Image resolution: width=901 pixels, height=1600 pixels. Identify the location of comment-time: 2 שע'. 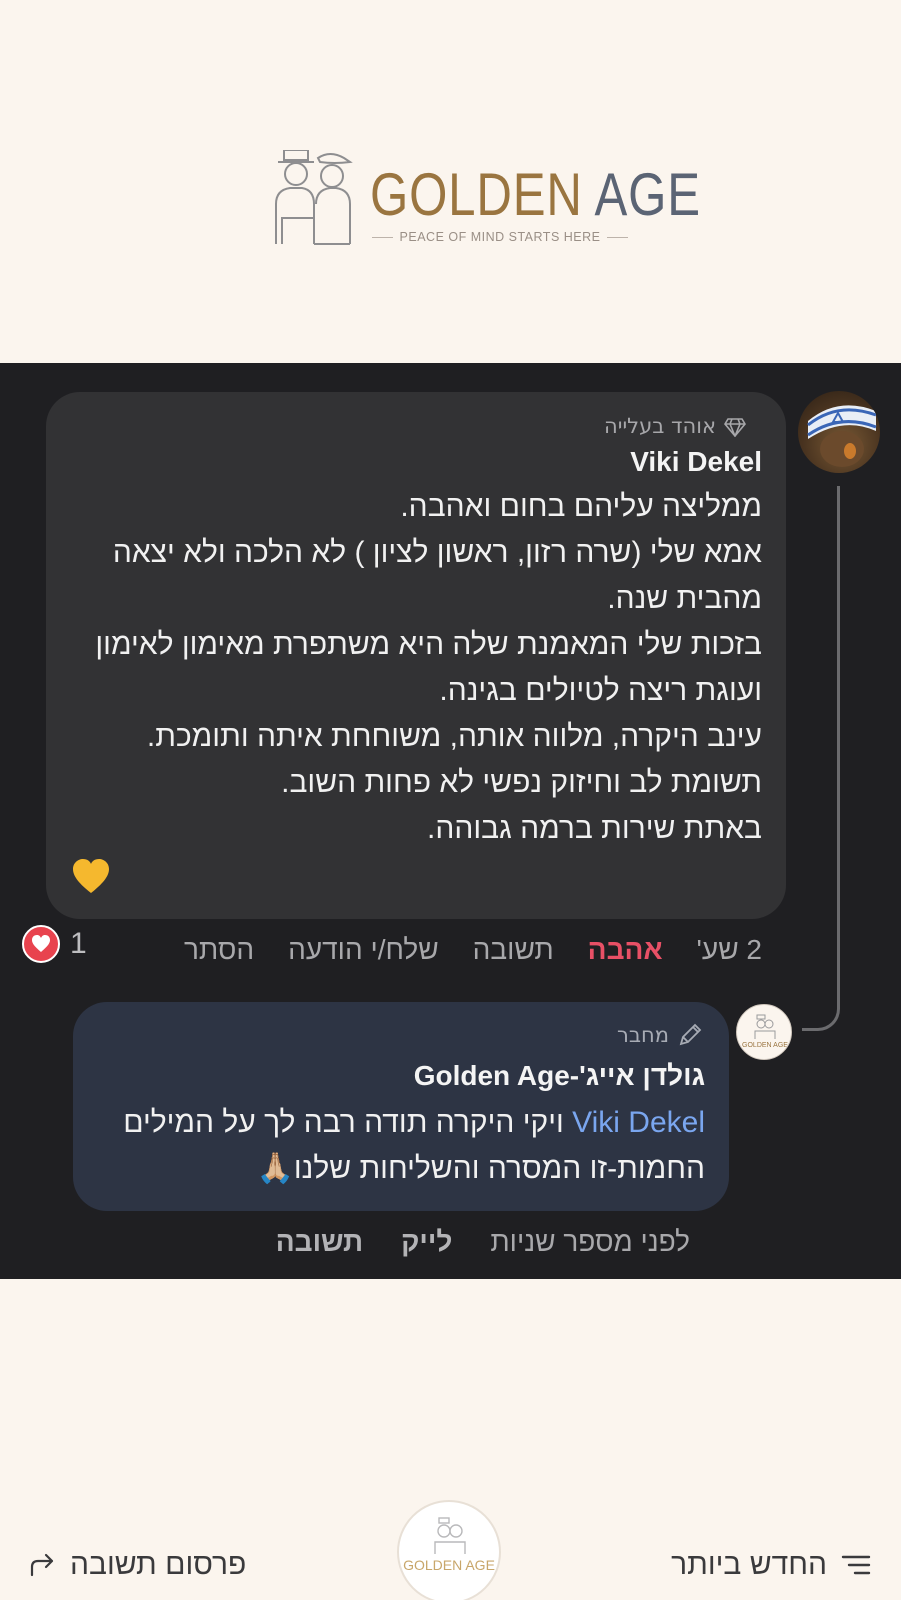
(729, 949).